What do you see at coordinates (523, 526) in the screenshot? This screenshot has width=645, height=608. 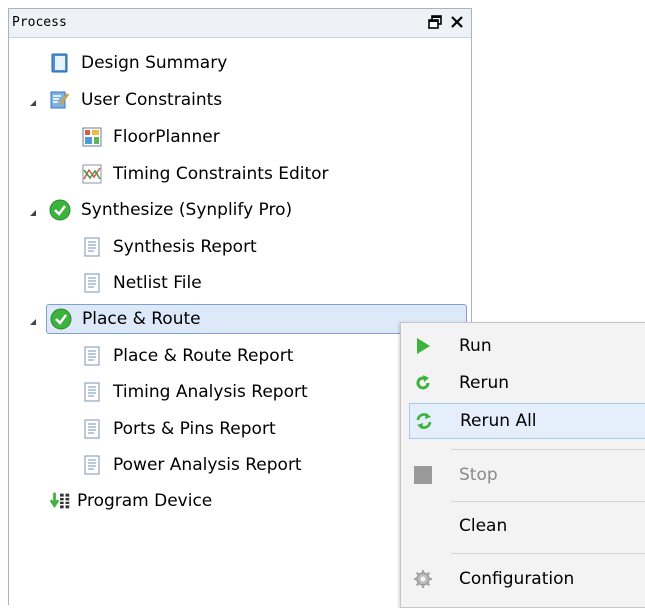 I see `menu-item-clean: Clean` at bounding box center [523, 526].